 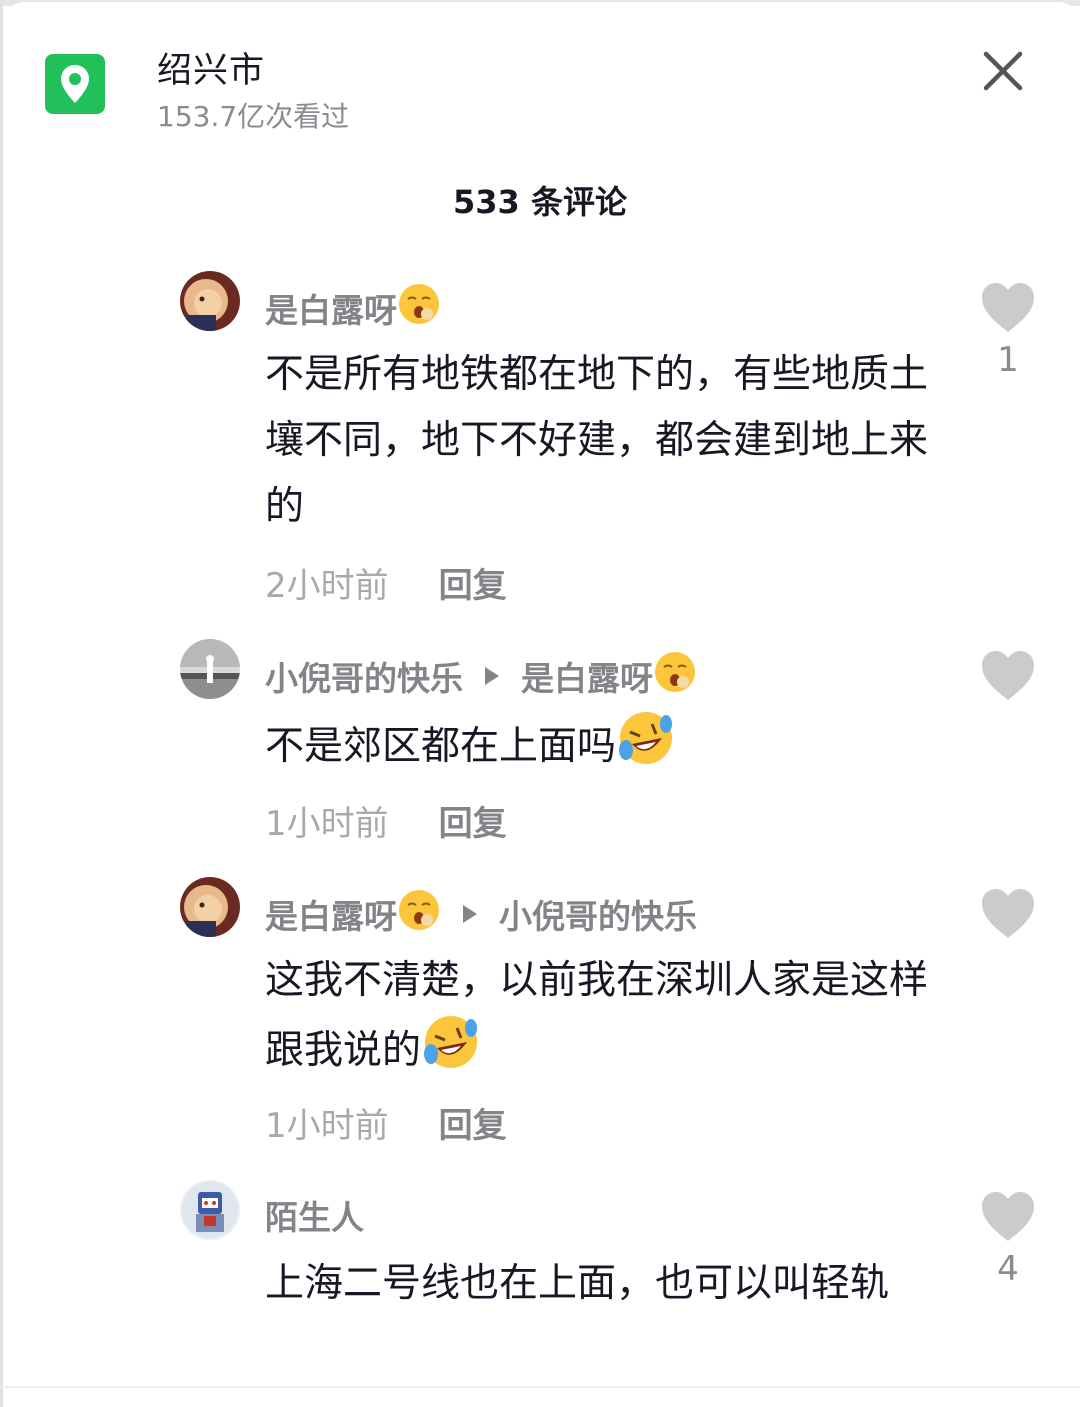 I want to click on comment-text-content: 不是郊区都在上面吗, so click(x=441, y=746).